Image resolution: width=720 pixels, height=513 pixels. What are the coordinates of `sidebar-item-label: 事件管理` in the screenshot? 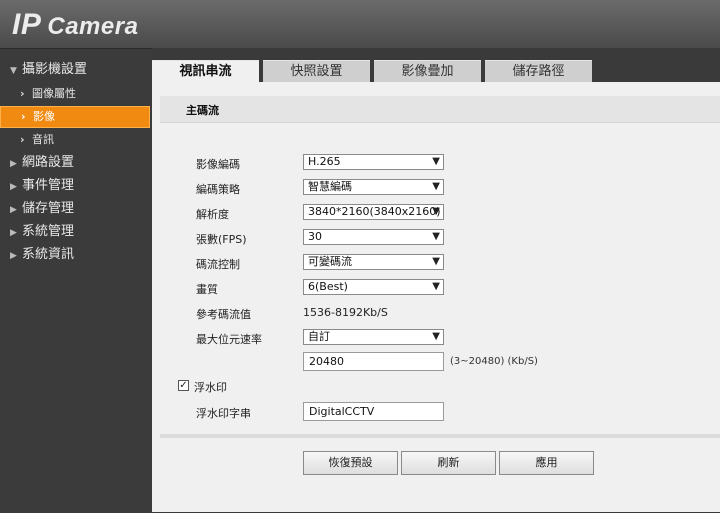 It's located at (48, 185).